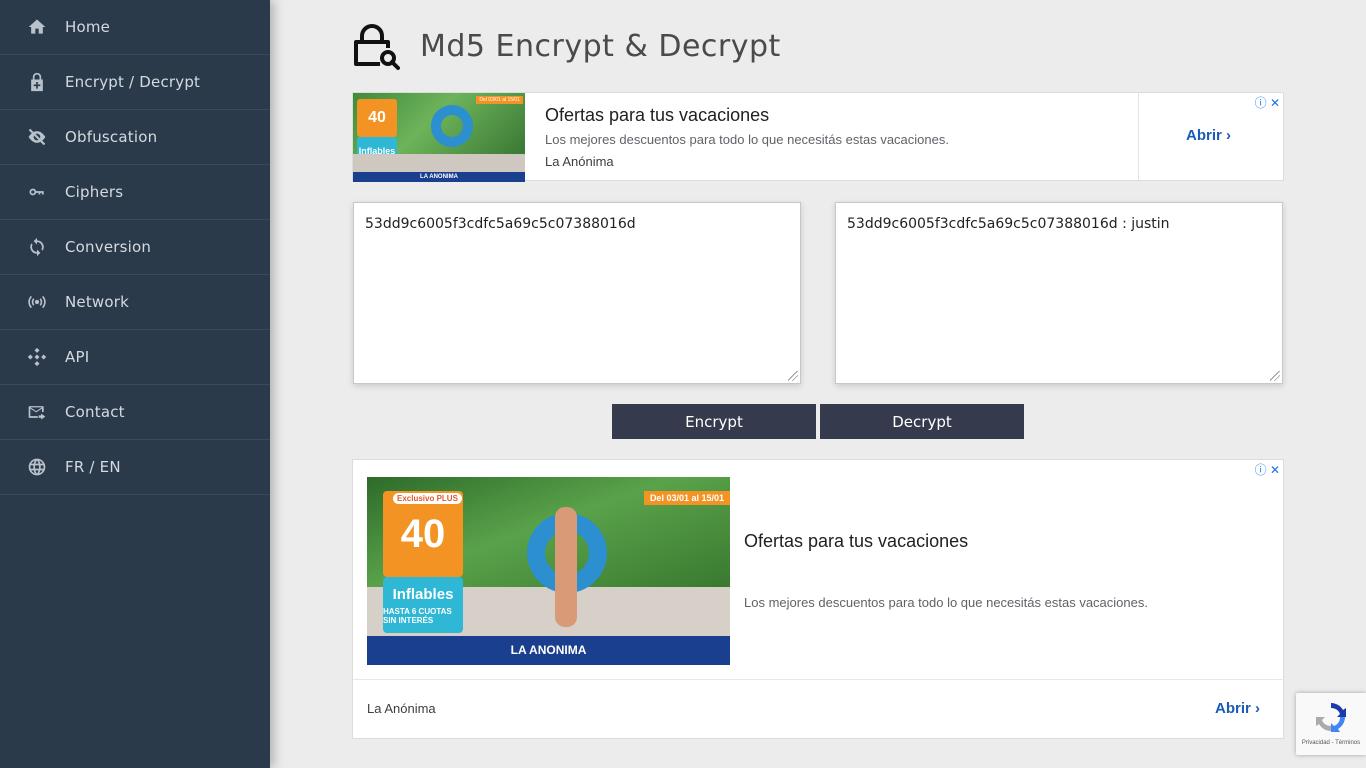 Image resolution: width=1366 pixels, height=768 pixels. Describe the element at coordinates (37, 192) in the screenshot. I see `key-icon` at that location.